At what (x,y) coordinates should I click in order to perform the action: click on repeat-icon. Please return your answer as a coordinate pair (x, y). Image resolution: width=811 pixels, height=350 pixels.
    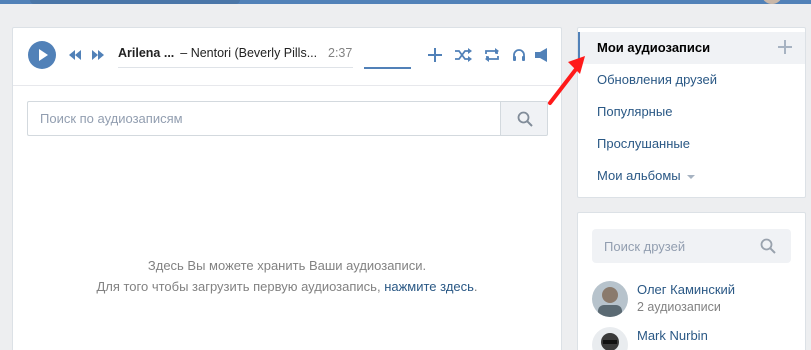
    Looking at the image, I should click on (492, 55).